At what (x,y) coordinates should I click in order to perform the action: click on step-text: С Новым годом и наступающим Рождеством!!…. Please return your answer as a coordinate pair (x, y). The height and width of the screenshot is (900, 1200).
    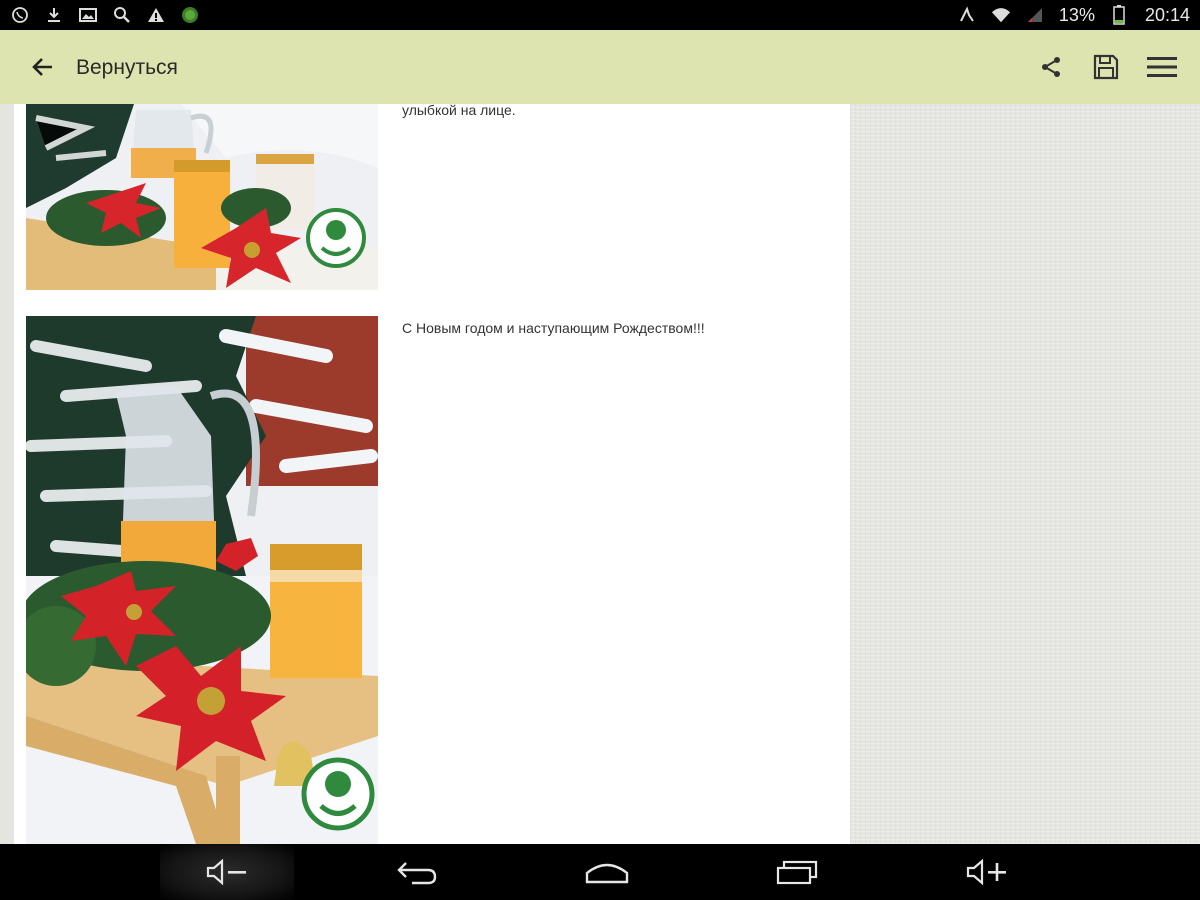
    Looking at the image, I should click on (553, 328).